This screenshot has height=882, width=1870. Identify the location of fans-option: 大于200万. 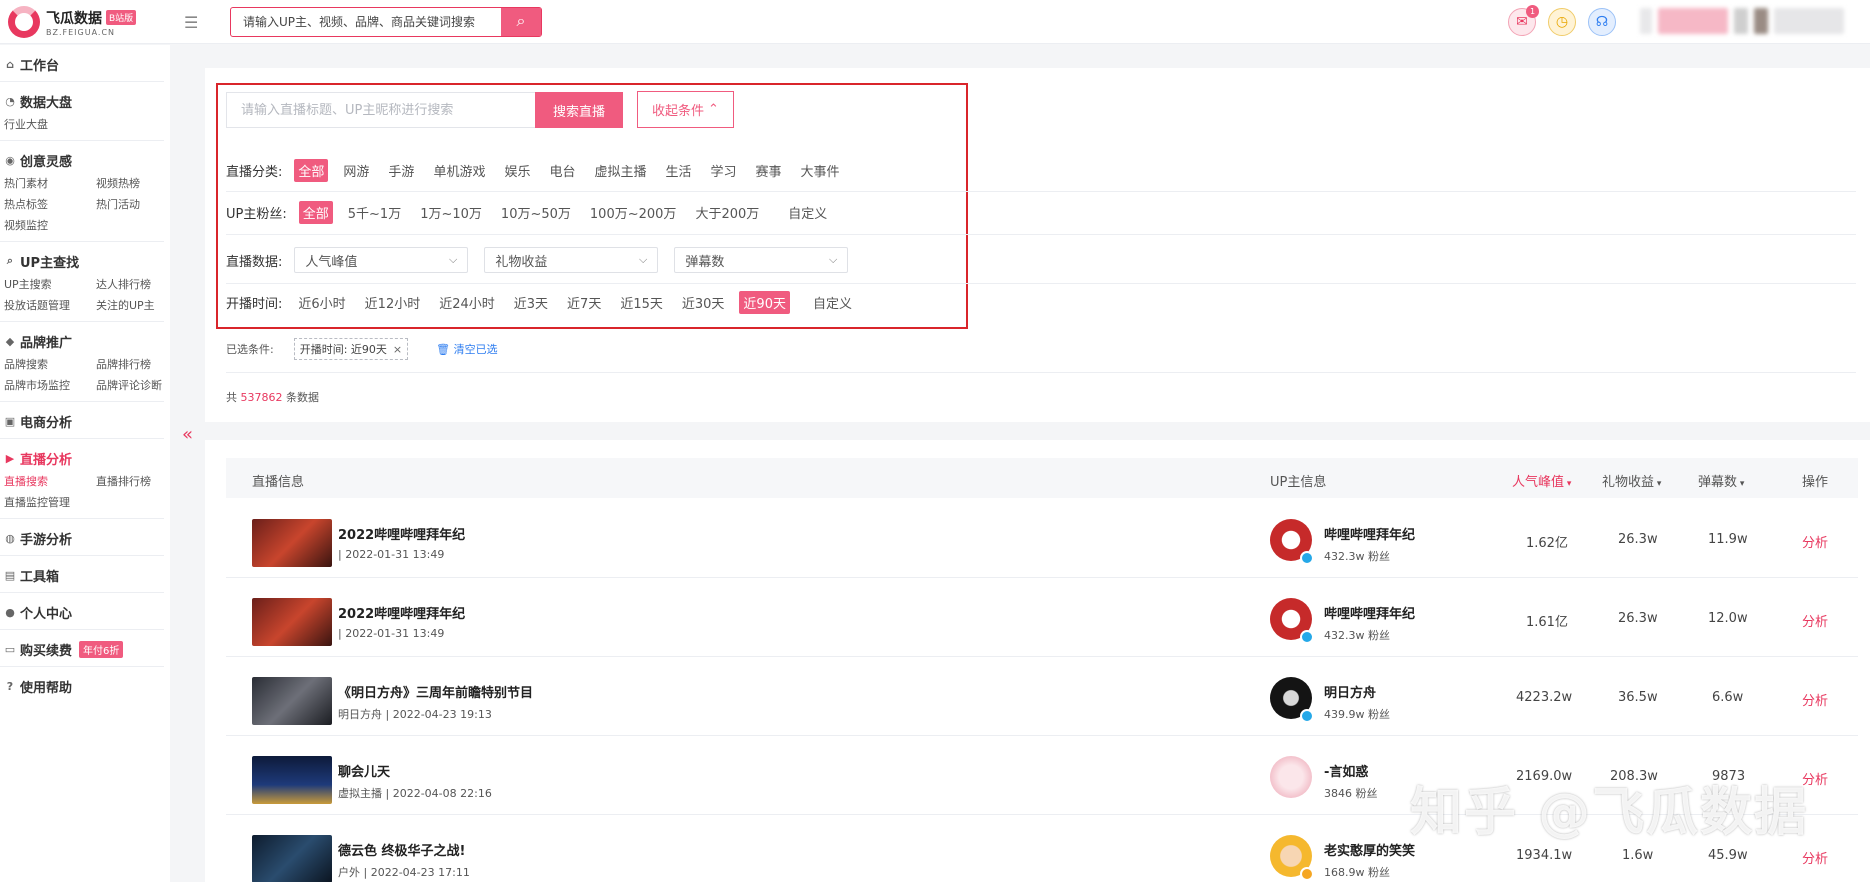
(727, 212).